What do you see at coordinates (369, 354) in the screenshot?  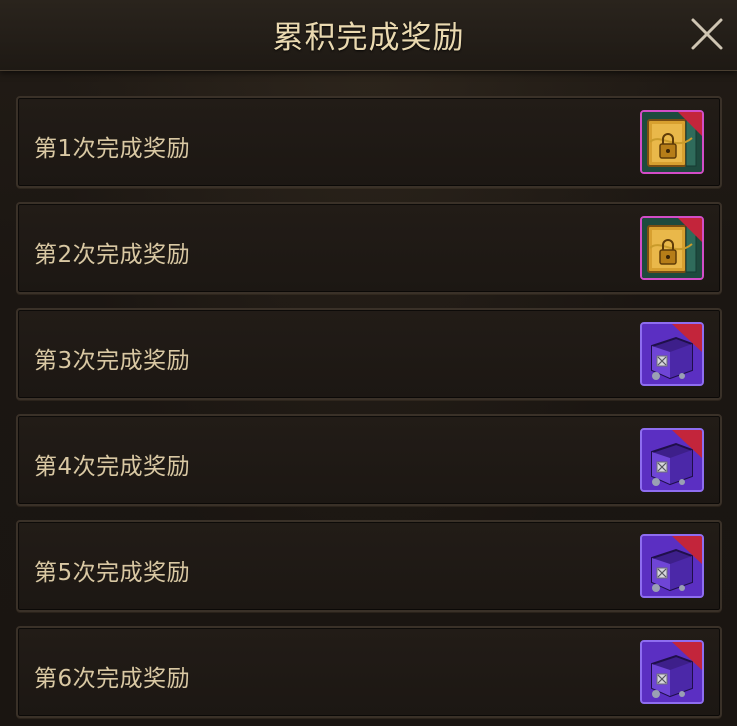 I see `list-item: 第3次完成奖励` at bounding box center [369, 354].